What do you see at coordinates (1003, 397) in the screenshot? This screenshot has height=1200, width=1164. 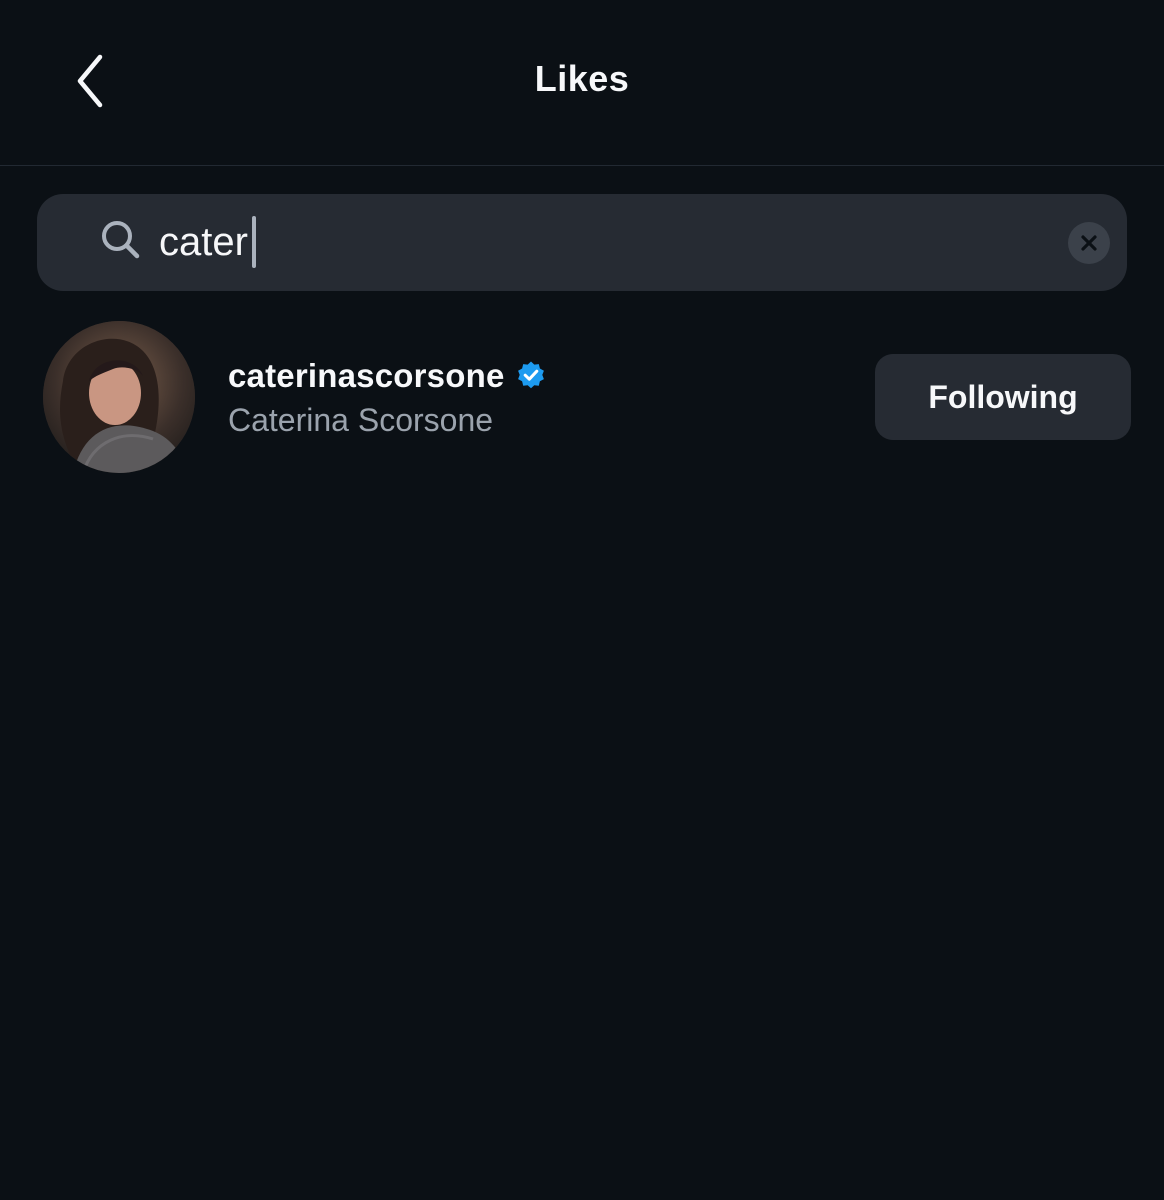 I see `following-button: Following` at bounding box center [1003, 397].